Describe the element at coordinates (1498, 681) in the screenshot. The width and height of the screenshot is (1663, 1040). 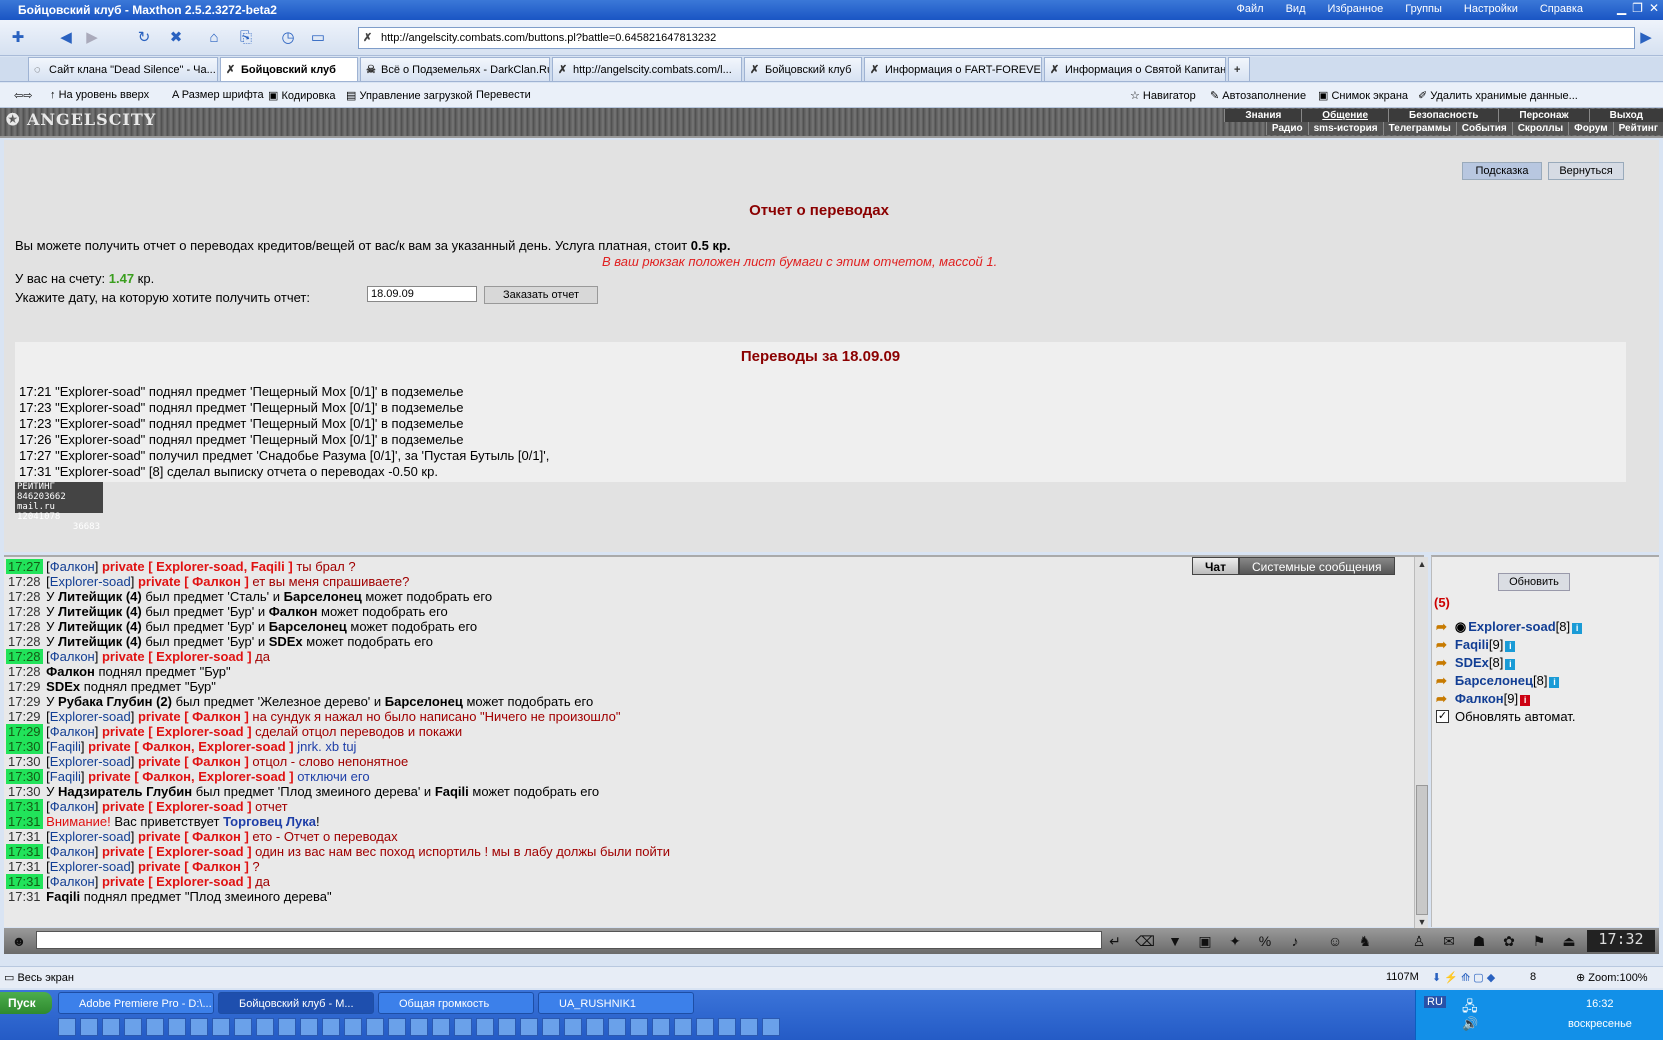
I see `user-row: ➦ Барселонец[8] i` at that location.